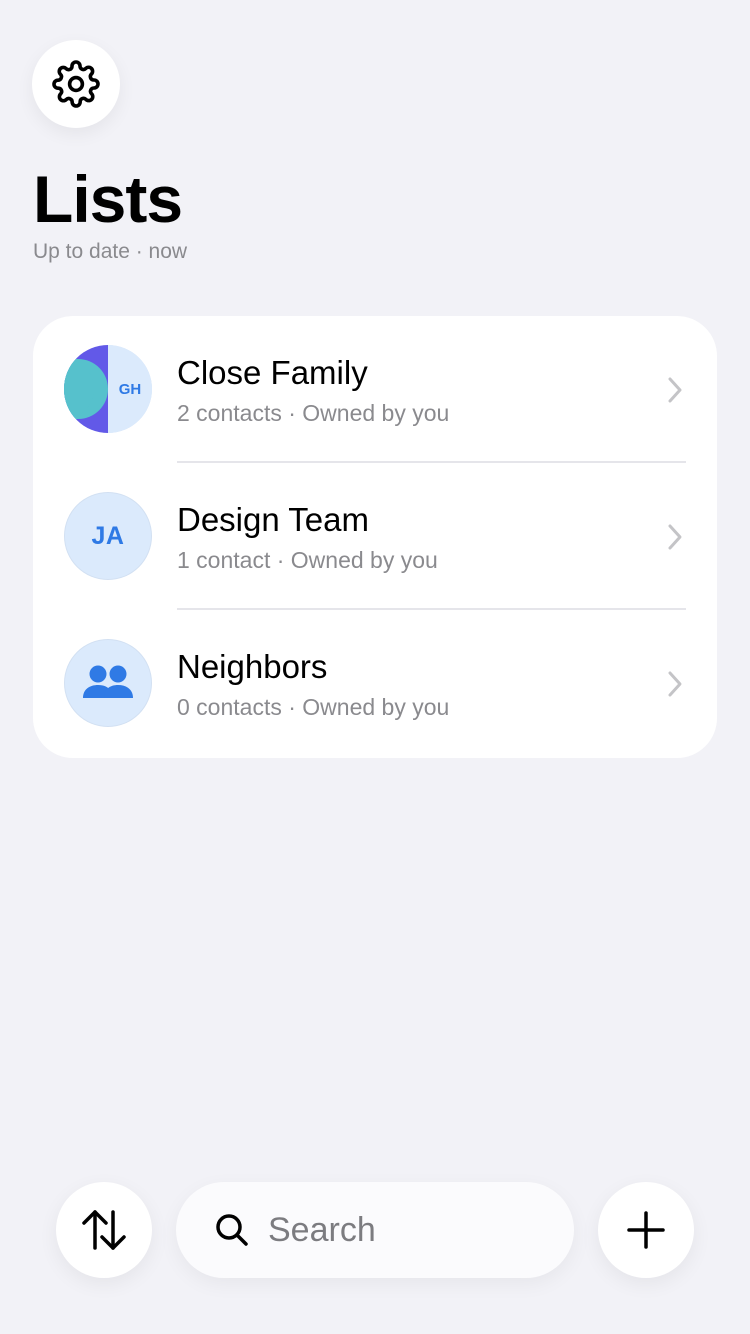 This screenshot has height=1334, width=750. What do you see at coordinates (86, 389) in the screenshot?
I see `avatar-half-left` at bounding box center [86, 389].